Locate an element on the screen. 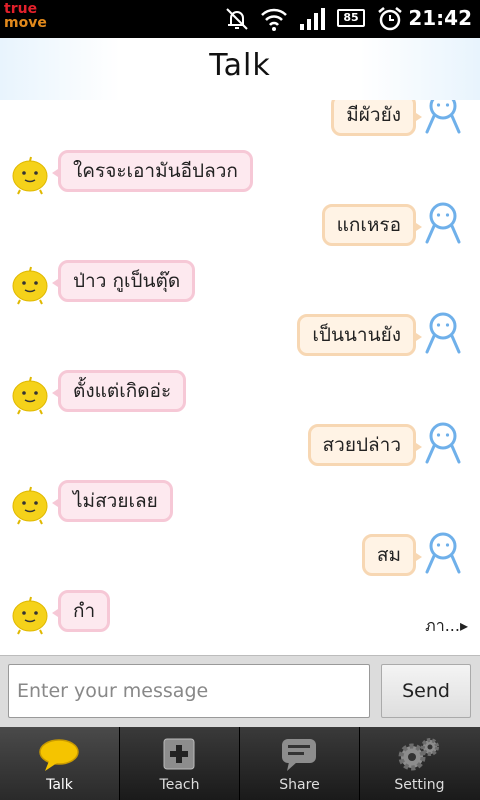 The image size is (480, 800). user-message-row: แกเหรอ is located at coordinates (240, 225).